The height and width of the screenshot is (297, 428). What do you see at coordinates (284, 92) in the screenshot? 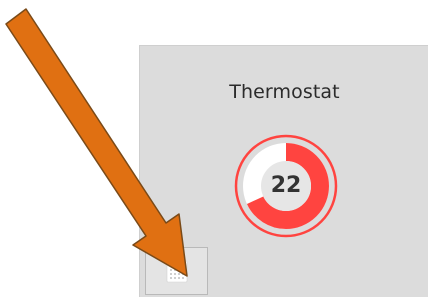
I see `widget-title: Thermostat` at bounding box center [284, 92].